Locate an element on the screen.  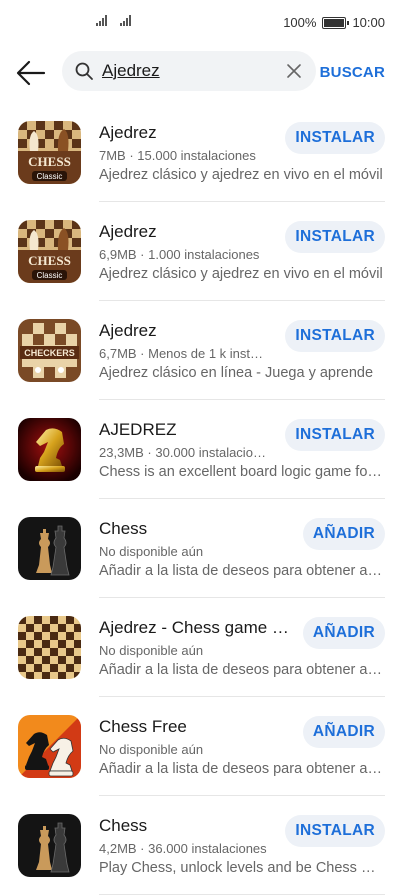
app-title: Ajedrez - Chess game free is located at coordinates (194, 628).